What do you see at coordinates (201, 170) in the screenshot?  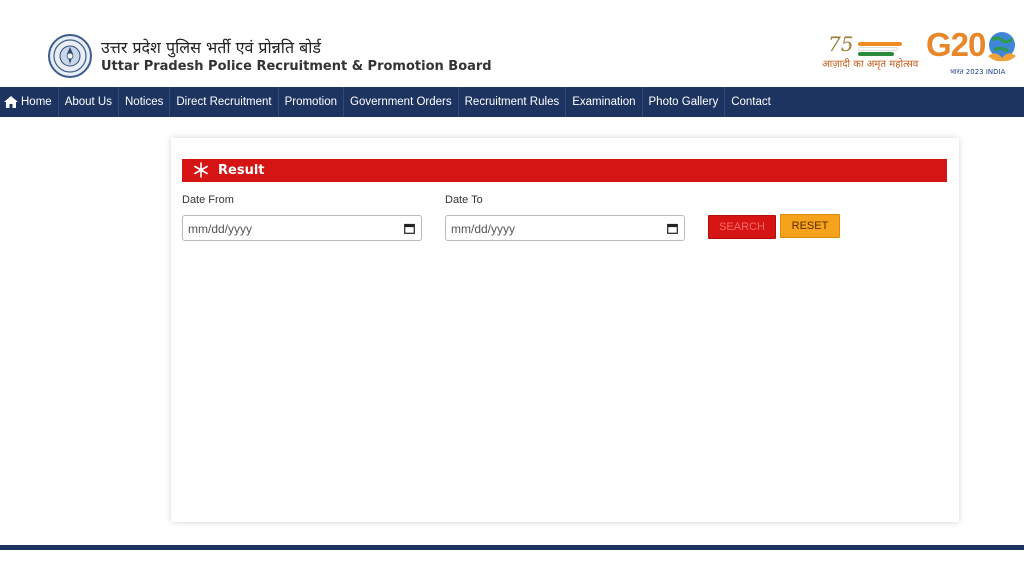 I see `snowflake-icon` at bounding box center [201, 170].